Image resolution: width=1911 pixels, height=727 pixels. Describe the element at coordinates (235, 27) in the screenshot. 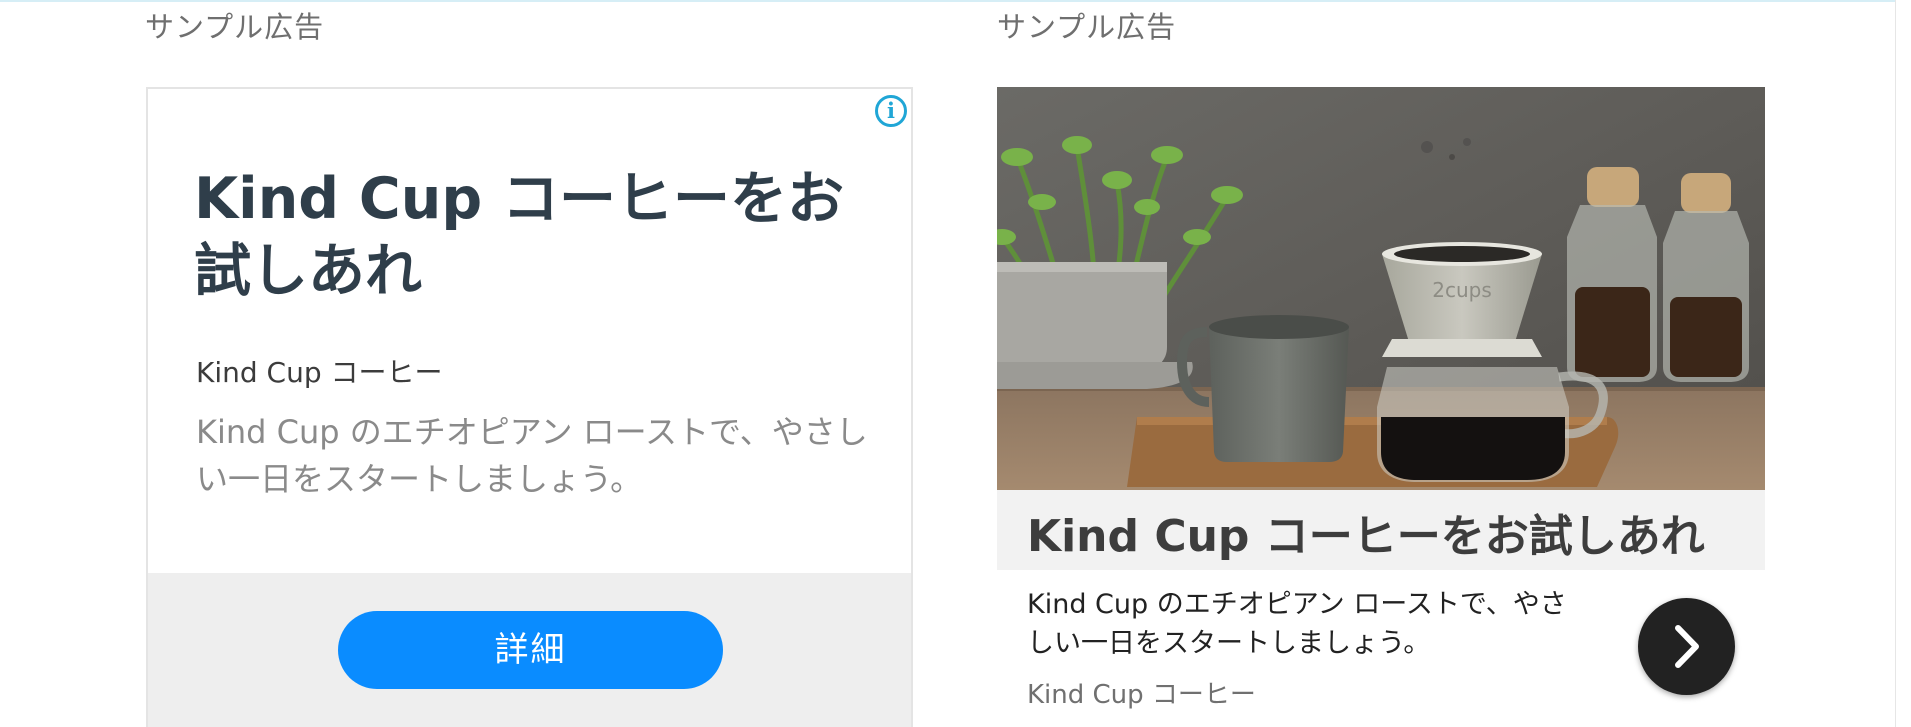

I see `sample-ad-label-left: サンプル広告` at that location.